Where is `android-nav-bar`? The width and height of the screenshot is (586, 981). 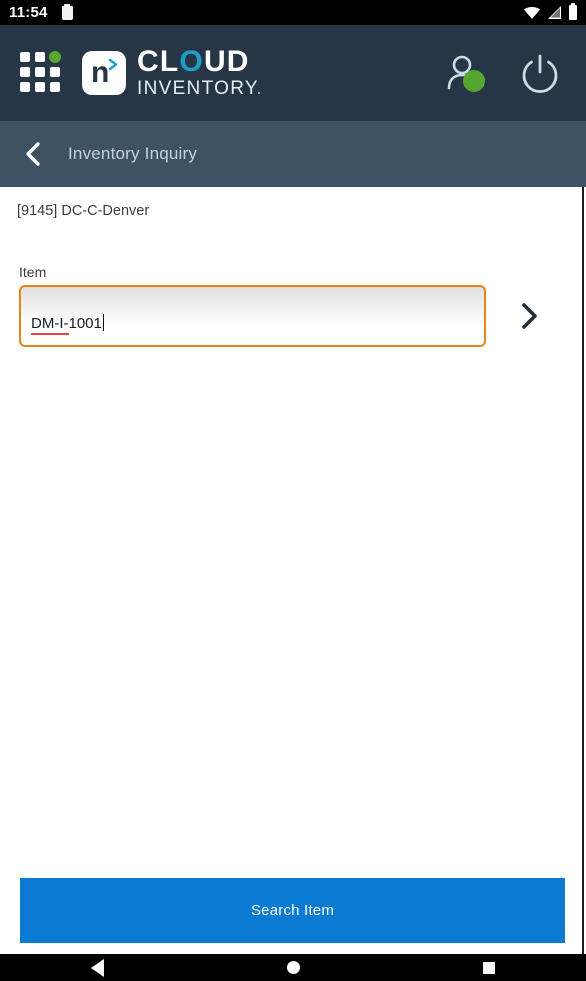 android-nav-bar is located at coordinates (293, 967).